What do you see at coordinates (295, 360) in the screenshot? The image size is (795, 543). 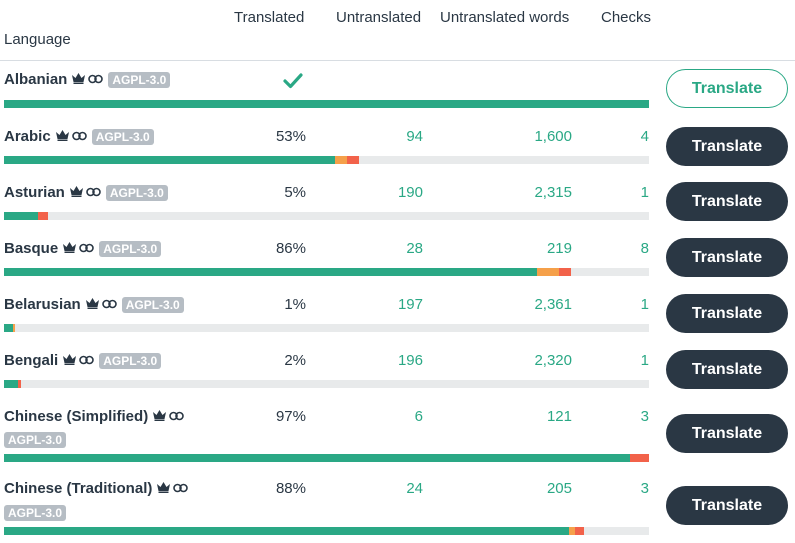 I see `translated-percent: 2%` at bounding box center [295, 360].